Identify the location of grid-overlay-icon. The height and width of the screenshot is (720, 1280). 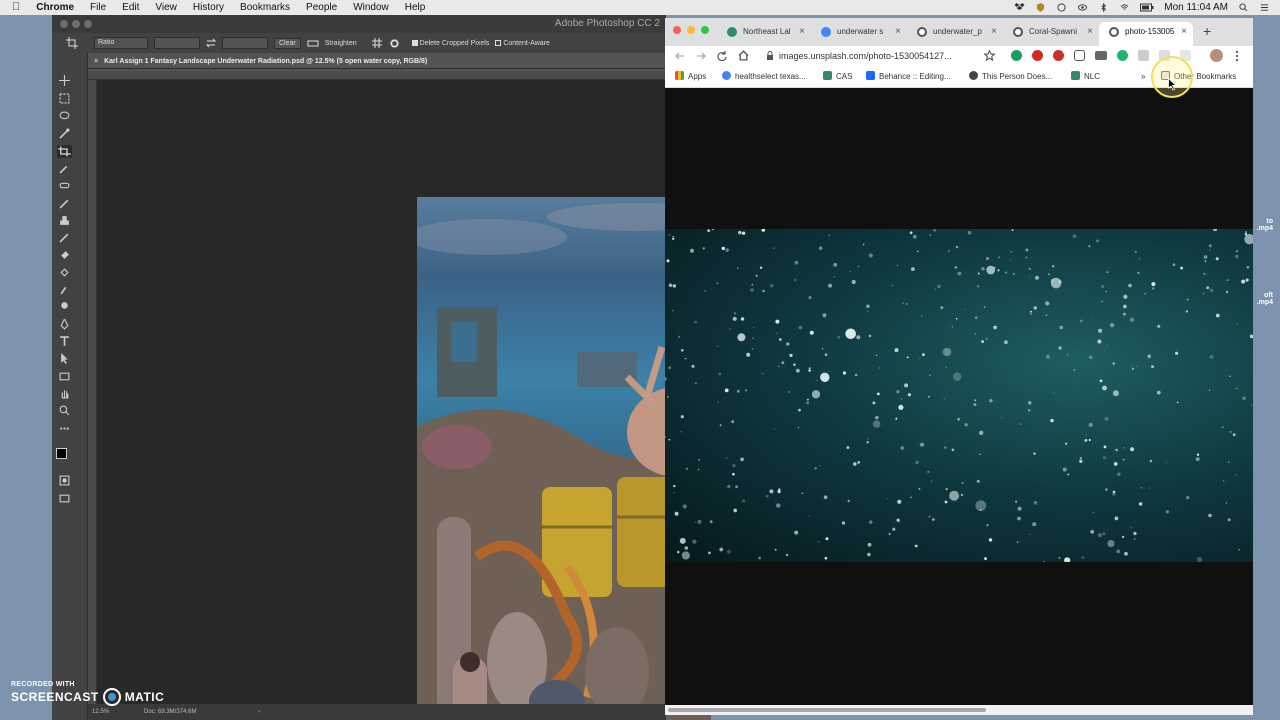
(377, 43).